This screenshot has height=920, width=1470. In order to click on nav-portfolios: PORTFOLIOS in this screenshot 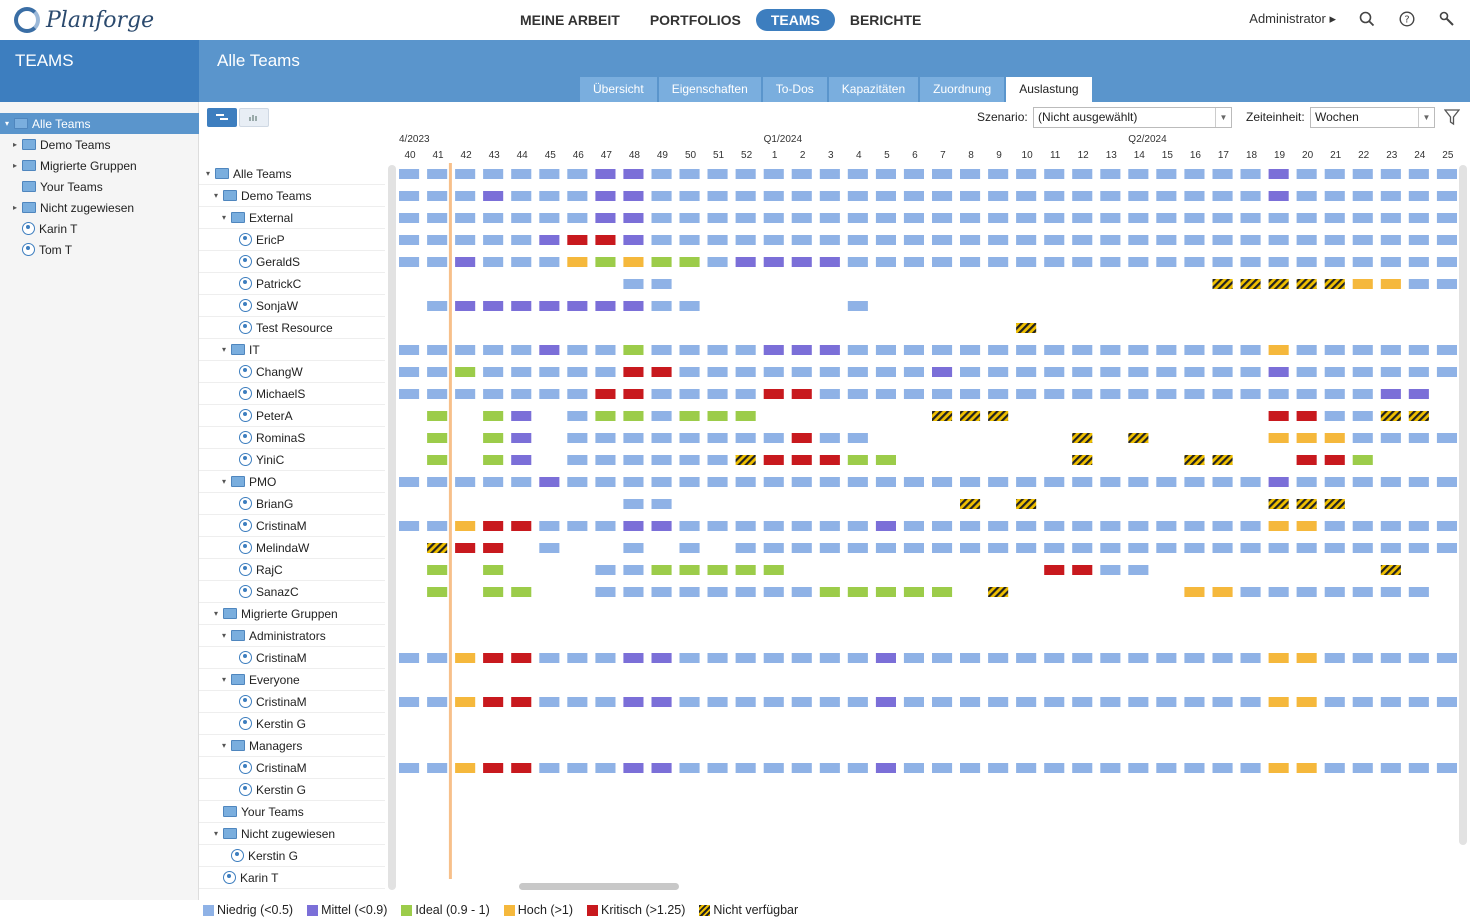, I will do `click(695, 20)`.